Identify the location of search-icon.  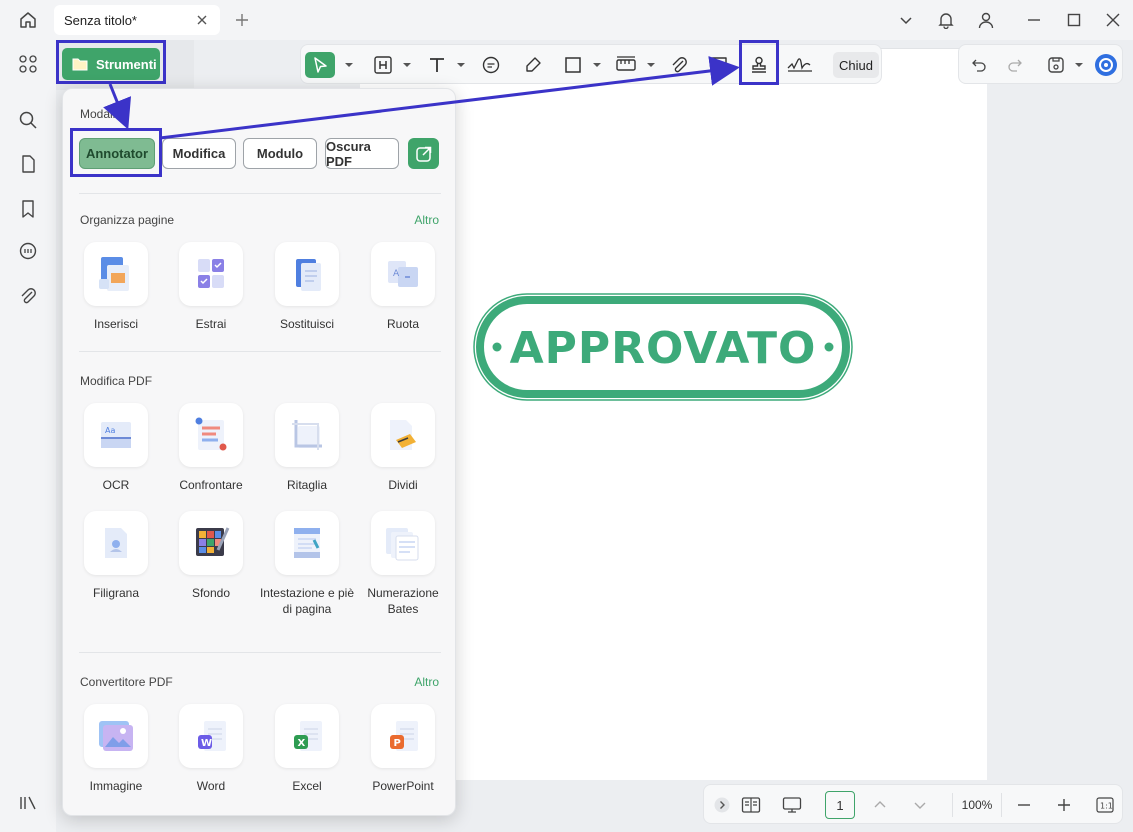
(28, 120).